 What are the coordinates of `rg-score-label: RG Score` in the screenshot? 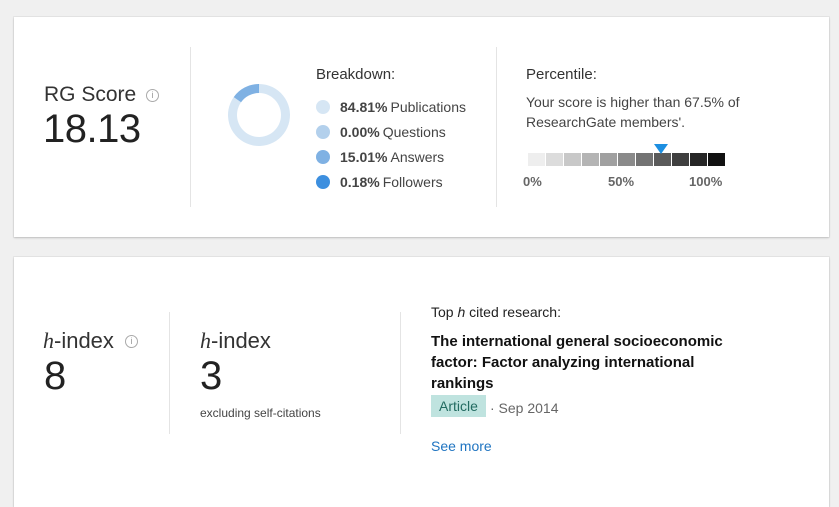 It's located at (90, 95).